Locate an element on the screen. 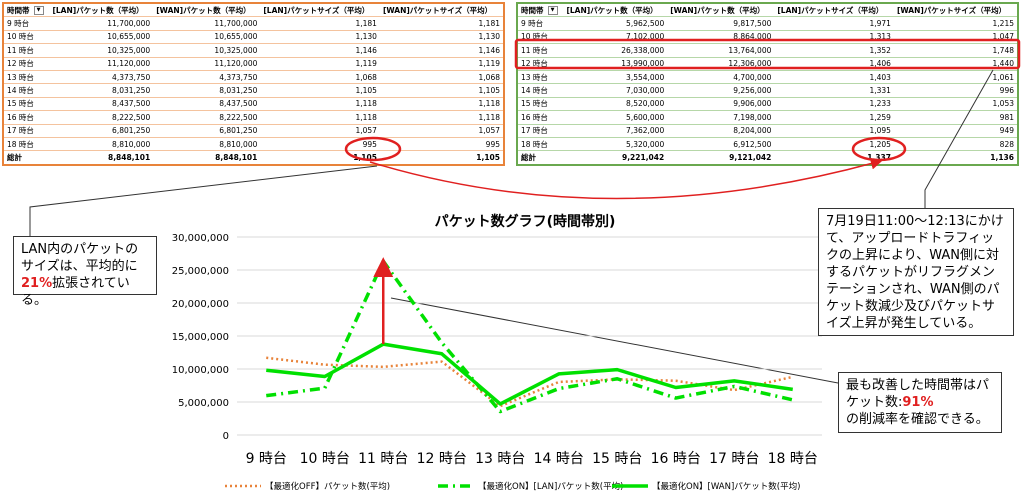  x-tick-label: 14 時台 is located at coordinates (559, 459).